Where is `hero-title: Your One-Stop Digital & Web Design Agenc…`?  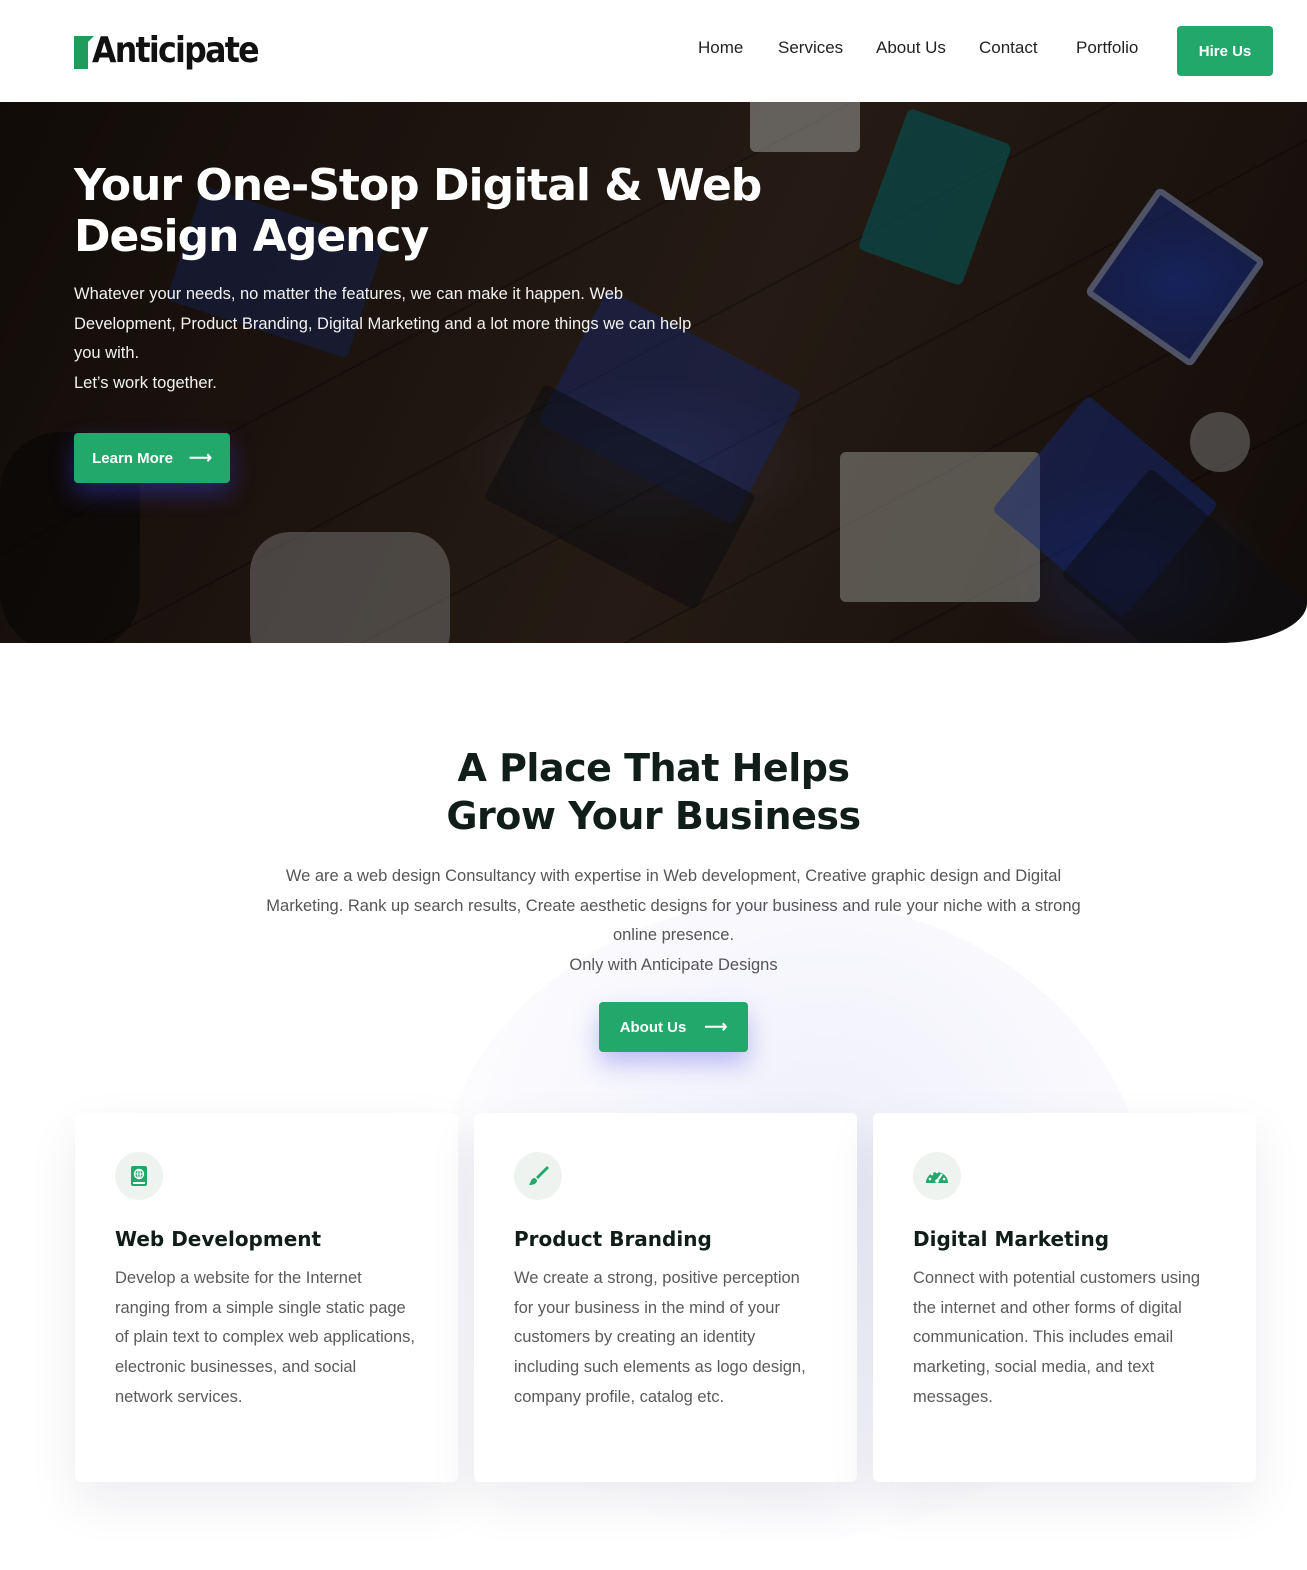 hero-title: Your One-Stop Digital & Web Design Agenc… is located at coordinates (418, 211).